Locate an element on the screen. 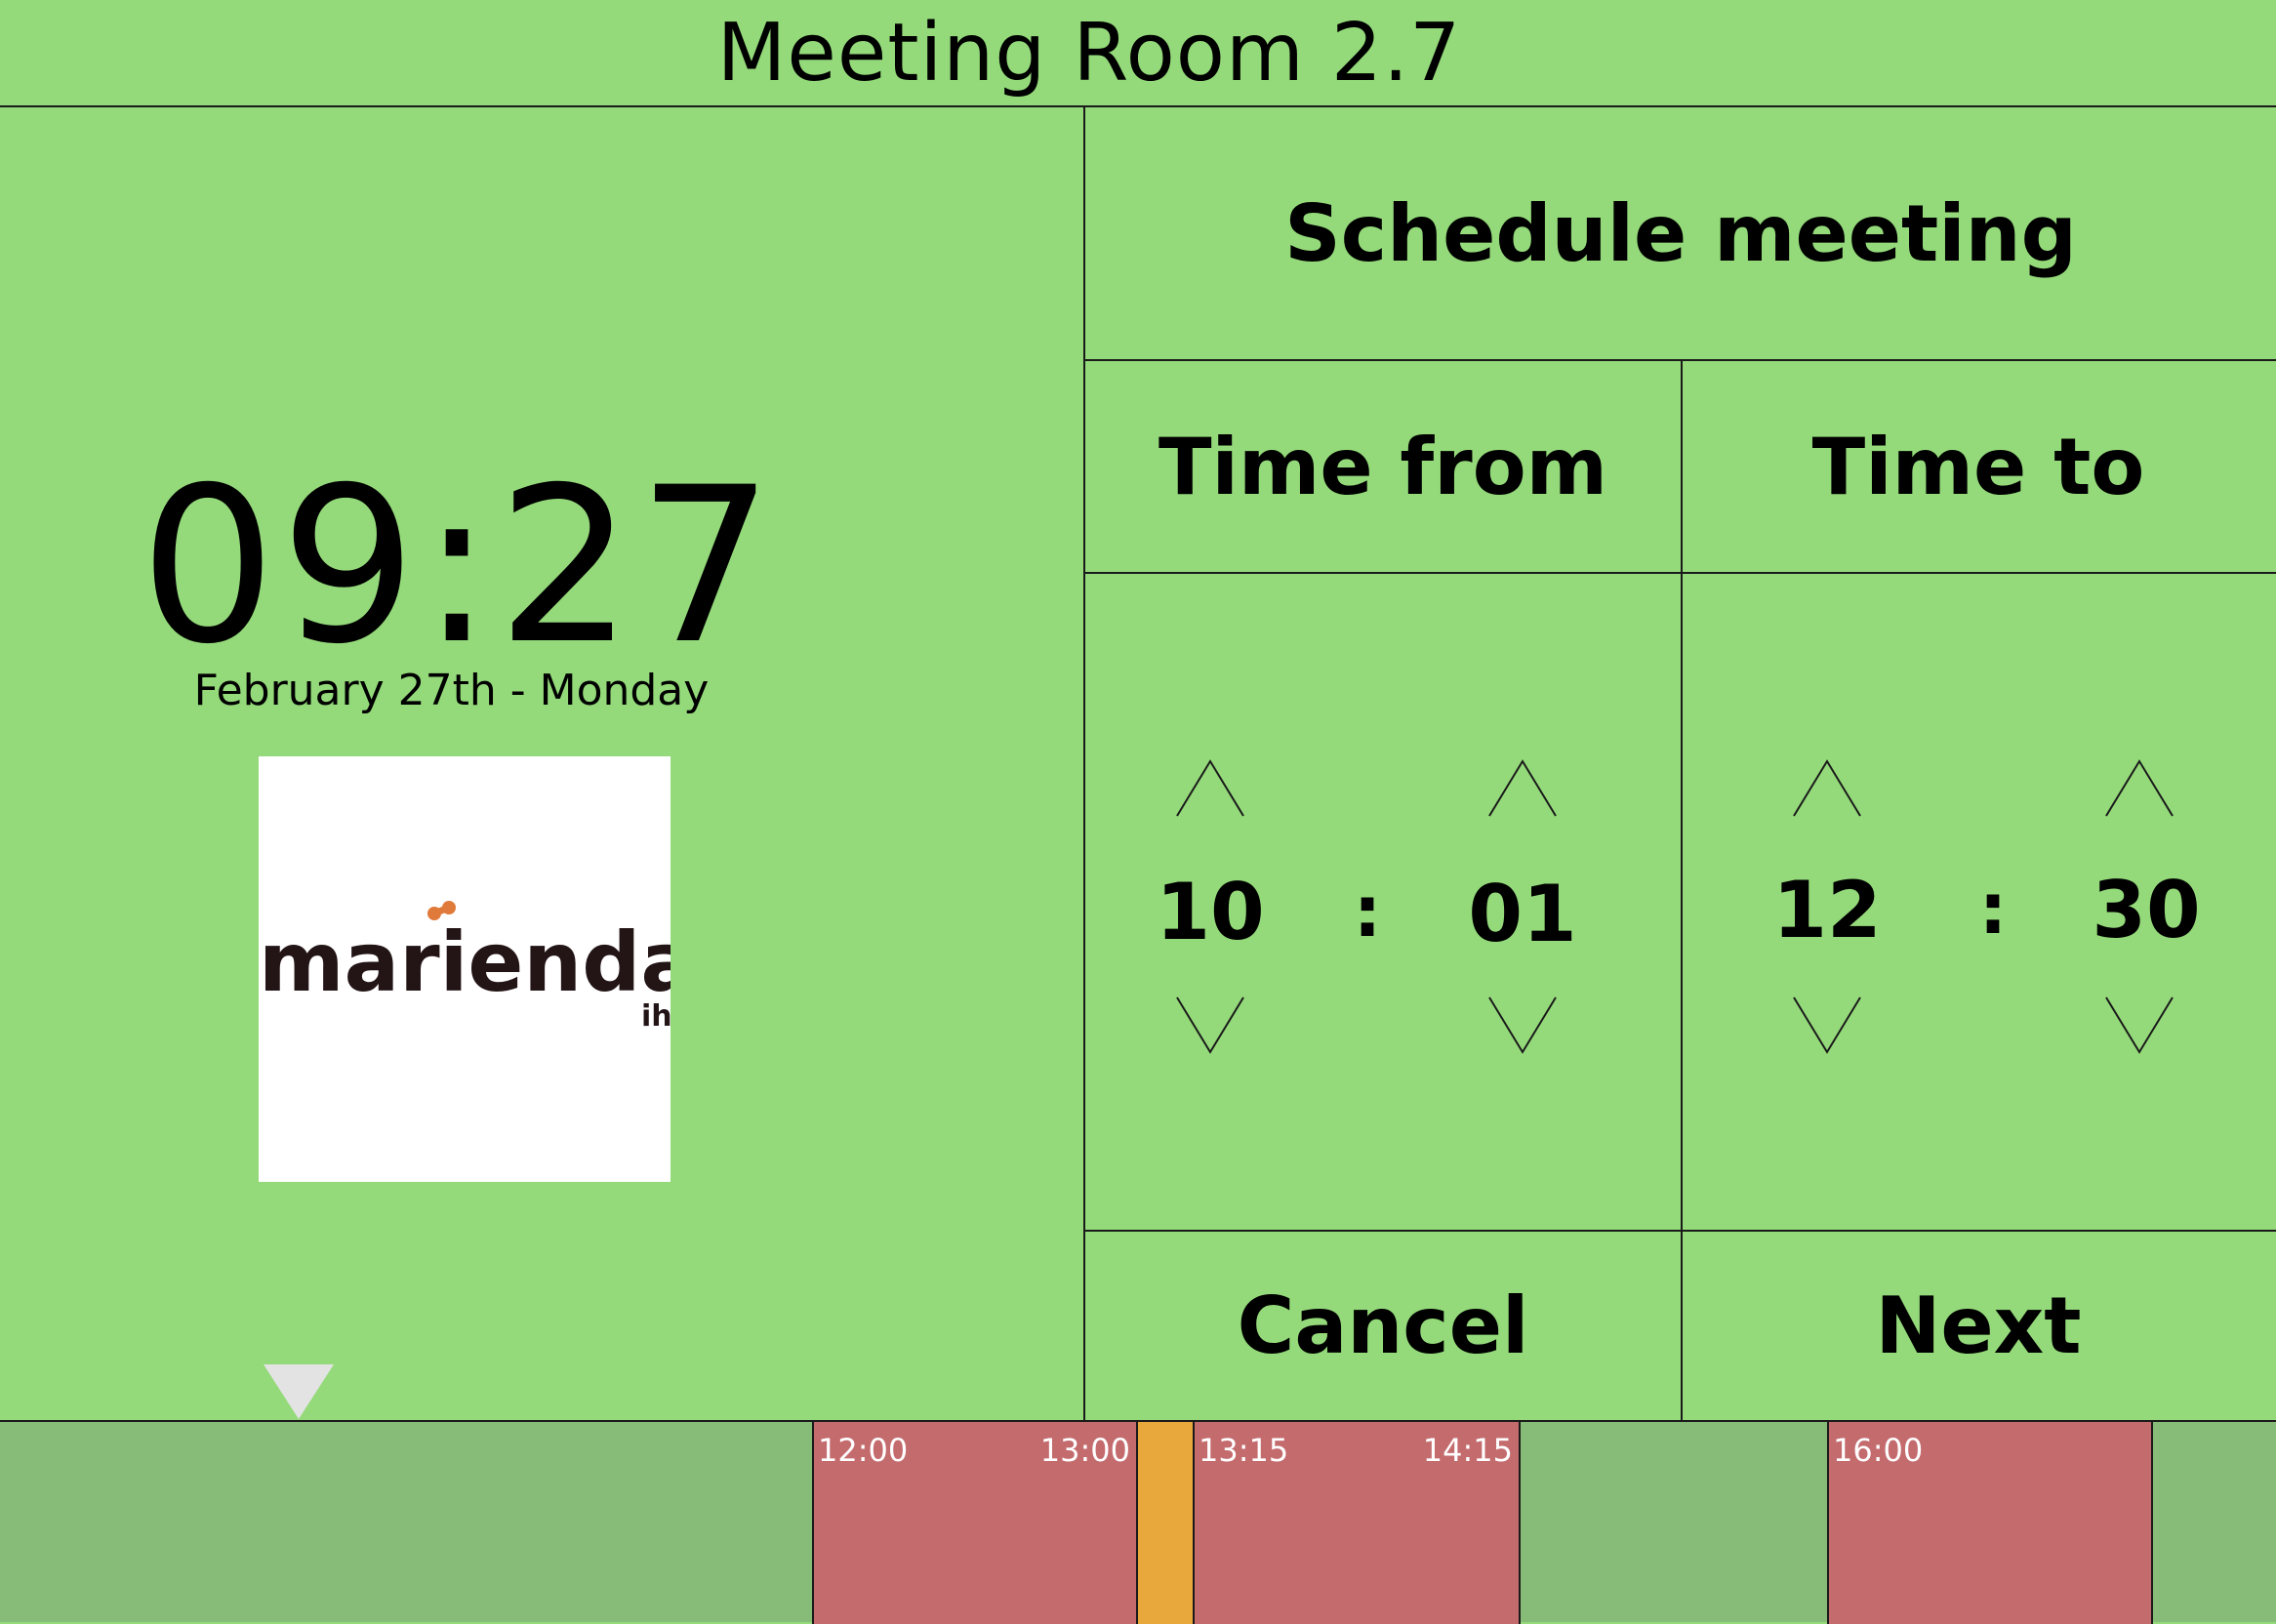  svg-text: ih is located at coordinates (656, 1017).